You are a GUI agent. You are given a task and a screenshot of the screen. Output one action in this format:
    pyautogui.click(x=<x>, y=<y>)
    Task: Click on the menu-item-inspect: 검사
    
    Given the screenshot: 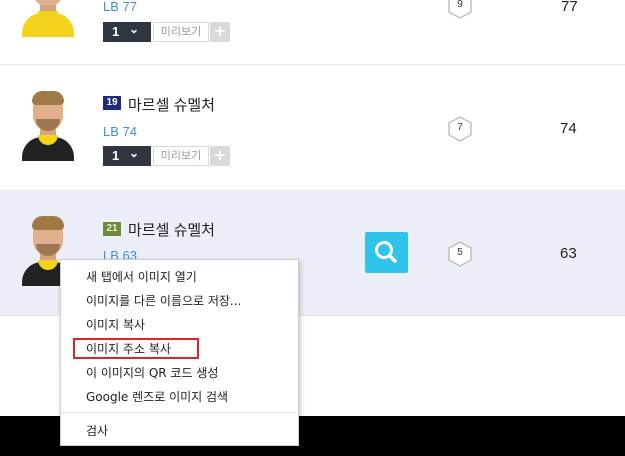 What is the action you would take?
    pyautogui.click(x=179, y=431)
    